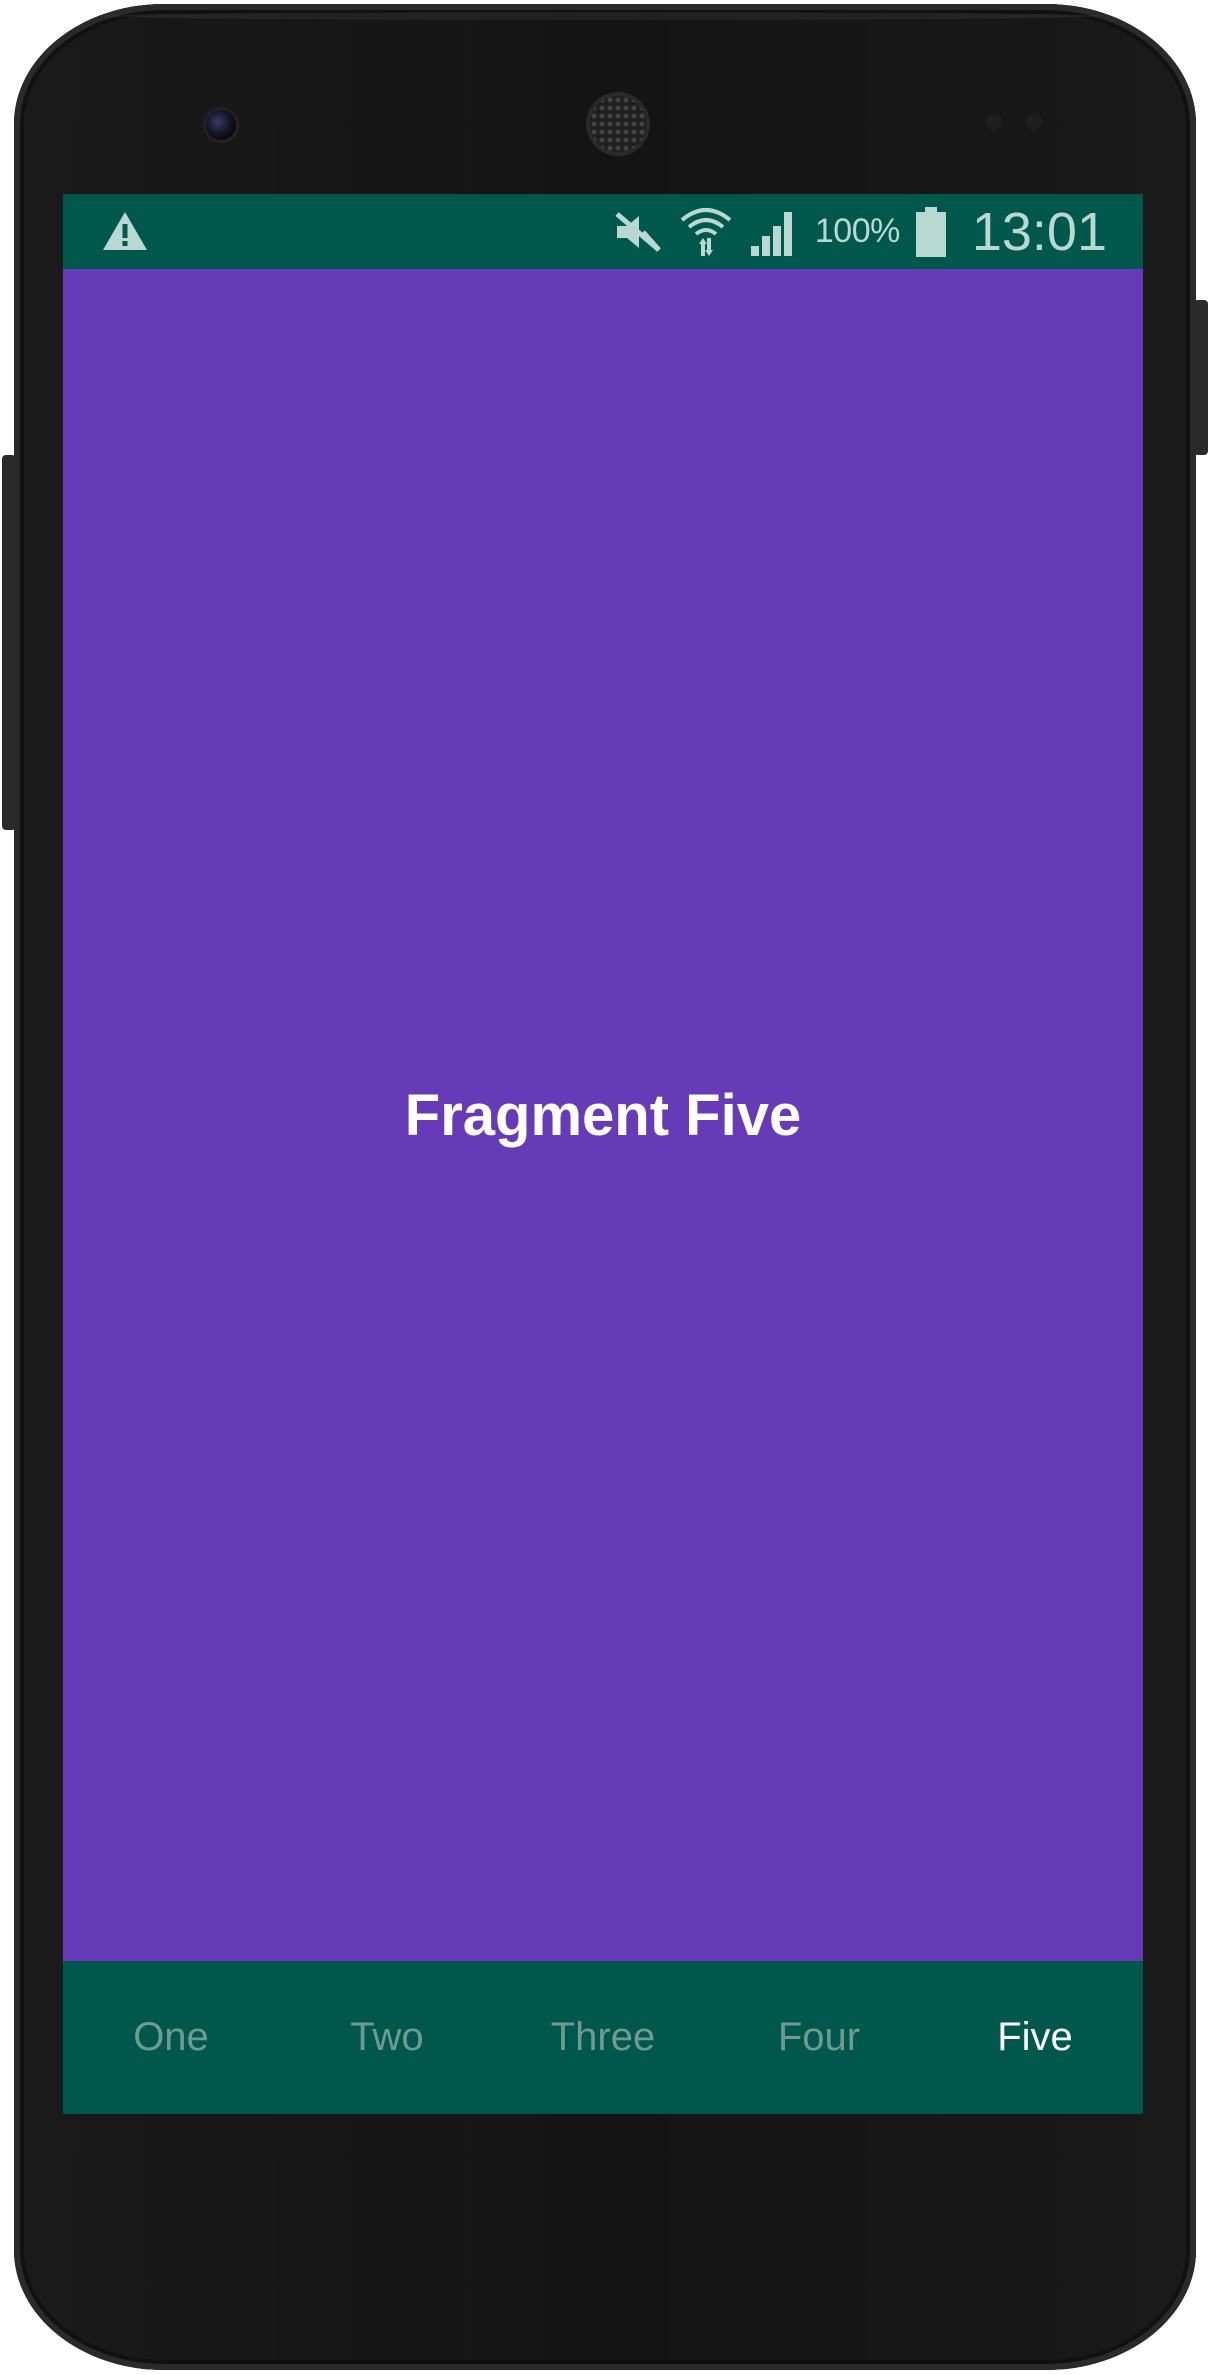  I want to click on battery-percent: 100%, so click(857, 231).